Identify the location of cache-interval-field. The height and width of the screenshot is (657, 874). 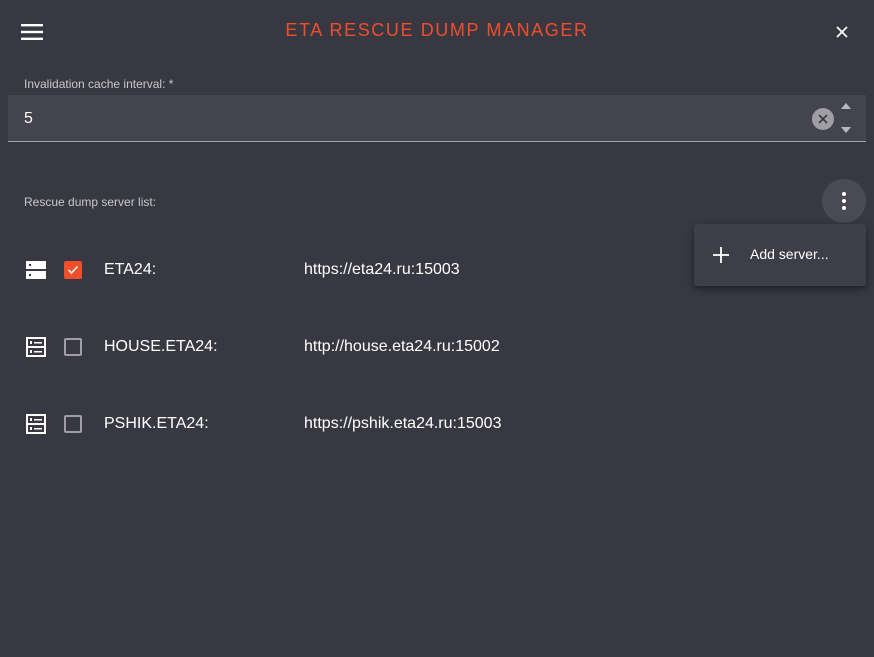
(437, 118).